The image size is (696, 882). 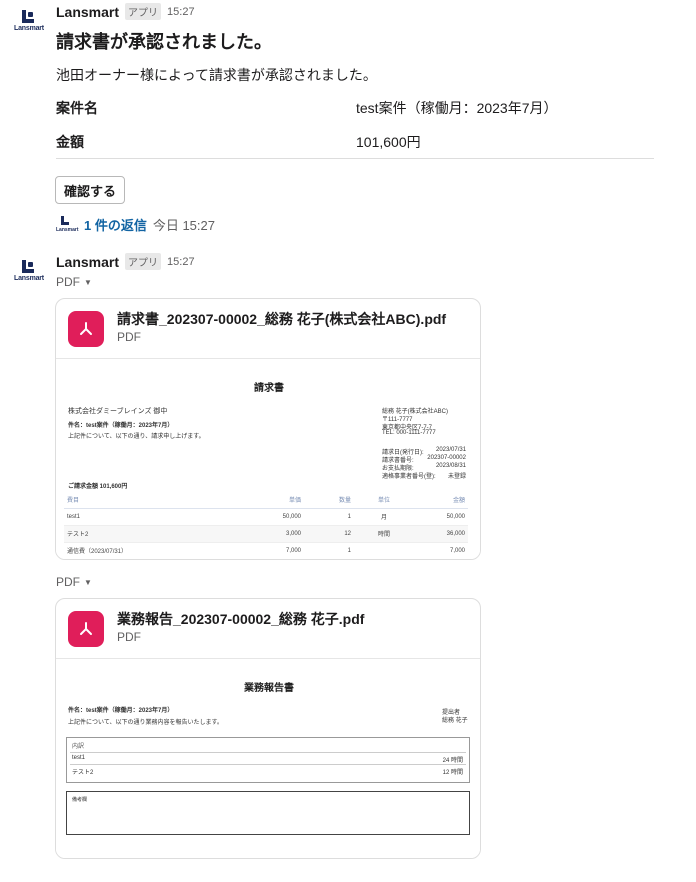 What do you see at coordinates (118, 411) in the screenshot?
I see `invoice-recipient: 株式会社ダミーブレインズ 御中` at bounding box center [118, 411].